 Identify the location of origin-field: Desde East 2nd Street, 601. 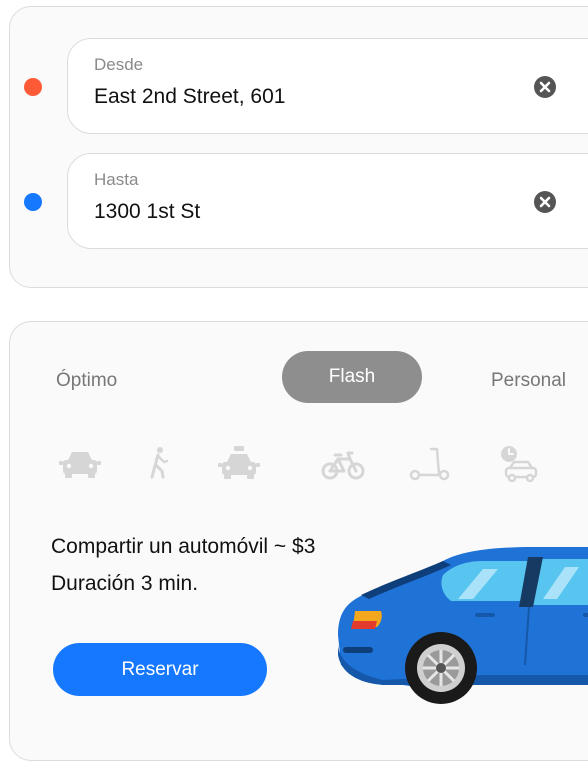
(327, 86).